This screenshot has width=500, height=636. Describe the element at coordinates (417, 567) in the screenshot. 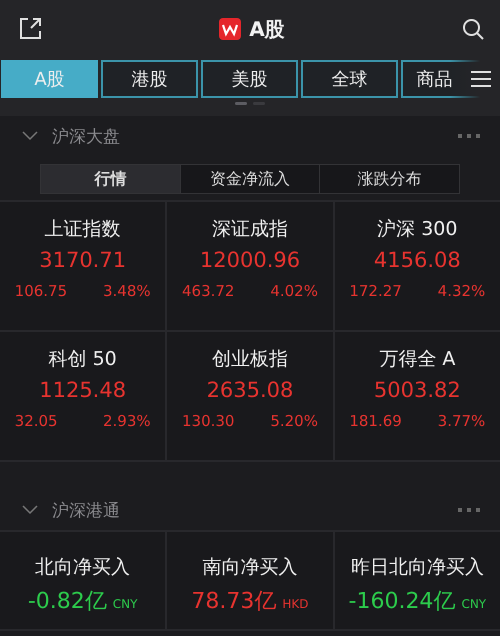

I see `flow-name: 昨日北向净买入` at that location.